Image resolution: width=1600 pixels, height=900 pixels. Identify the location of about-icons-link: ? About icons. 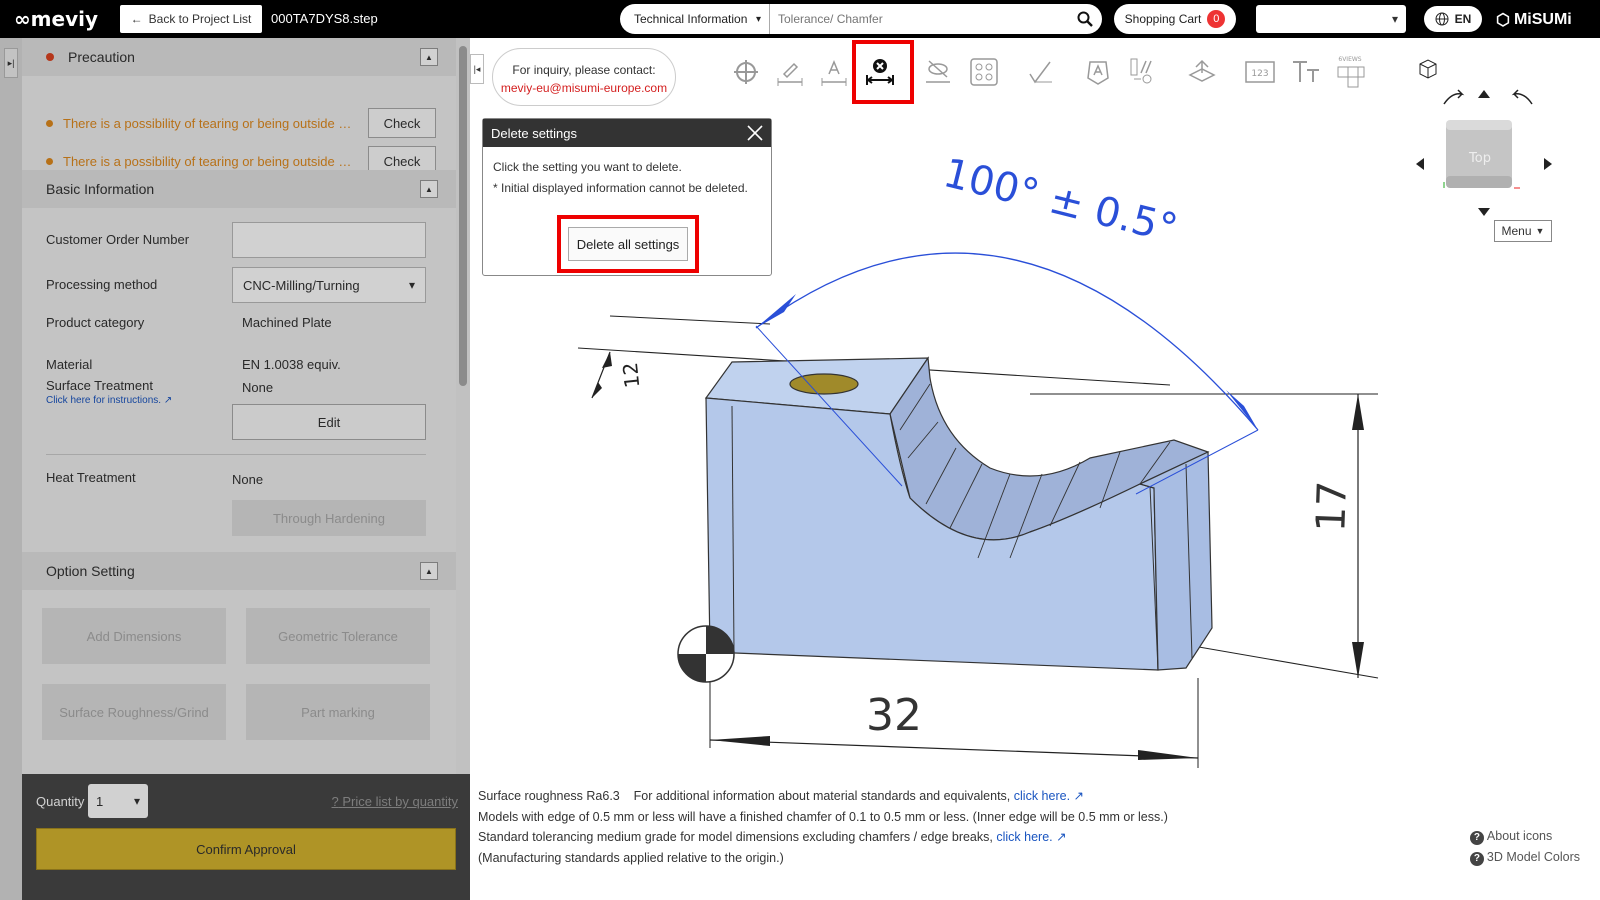
(1524, 836).